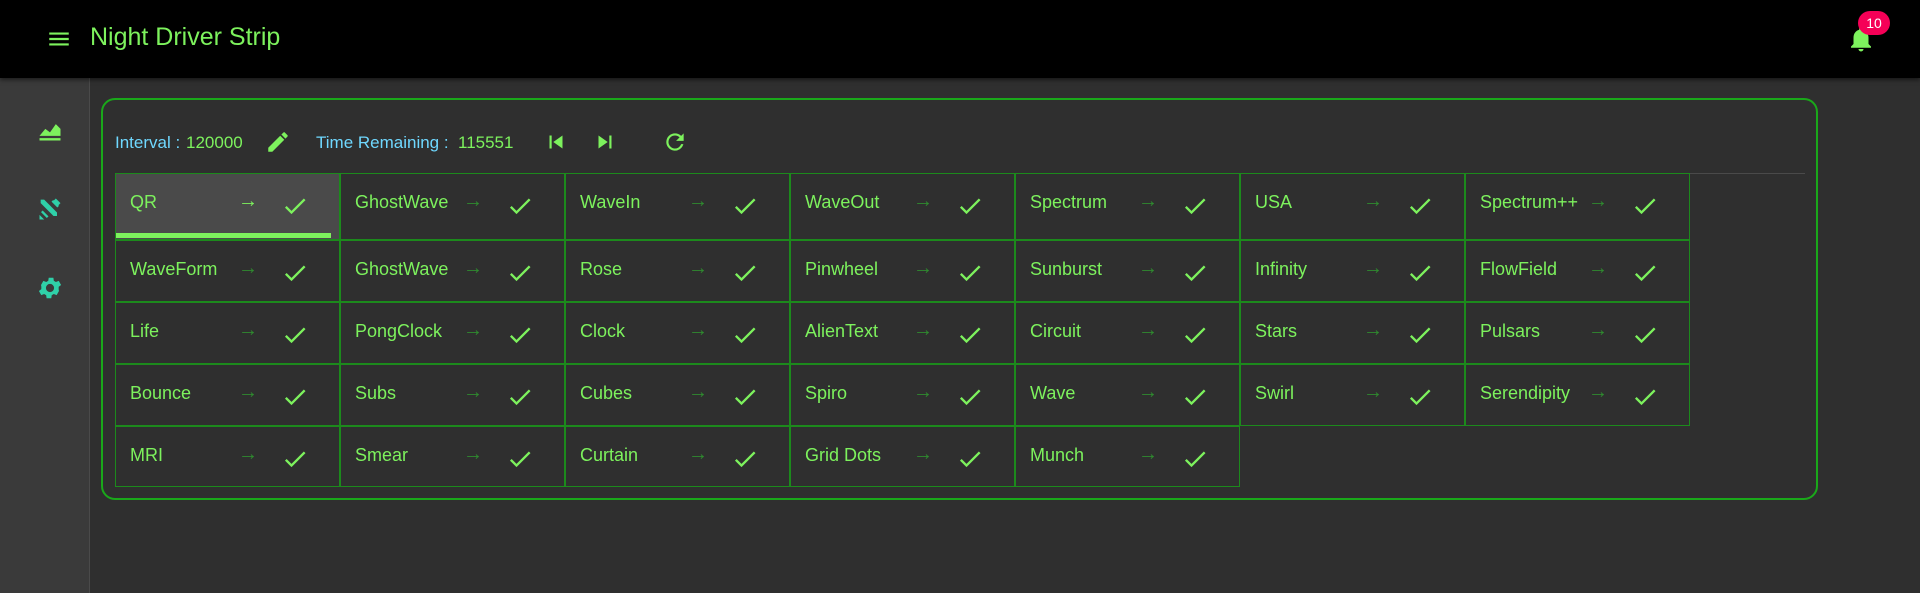 This screenshot has width=1920, height=593. I want to click on effect-cell: Sunburst →, so click(1127, 271).